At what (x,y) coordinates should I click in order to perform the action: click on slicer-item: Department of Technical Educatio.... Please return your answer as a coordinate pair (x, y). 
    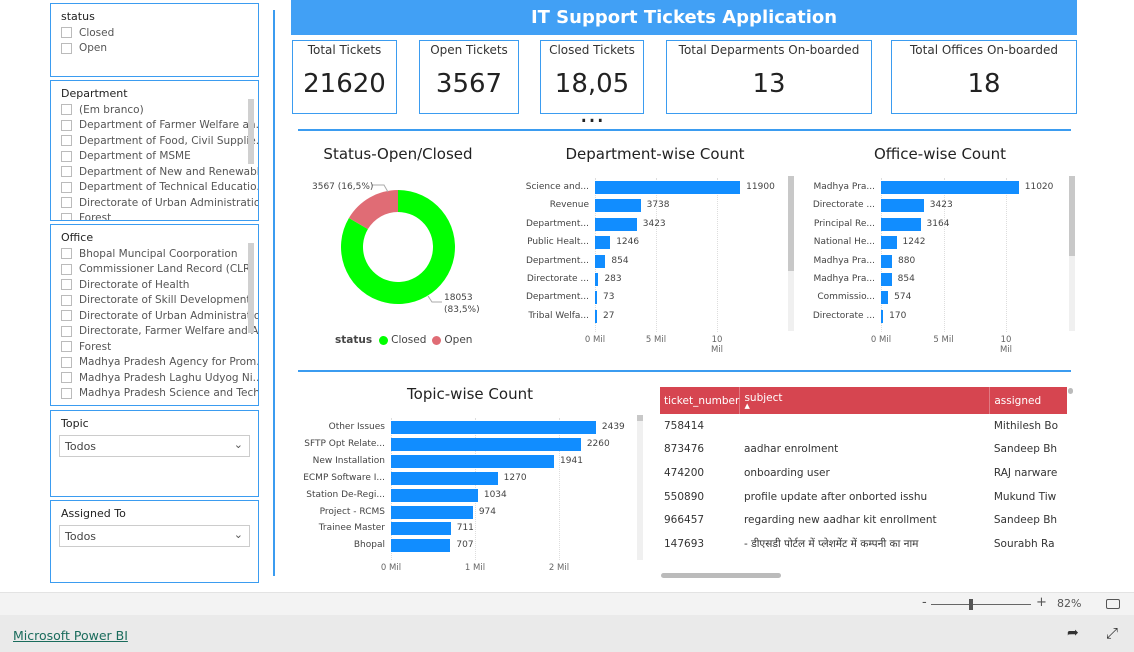
    Looking at the image, I should click on (154, 188).